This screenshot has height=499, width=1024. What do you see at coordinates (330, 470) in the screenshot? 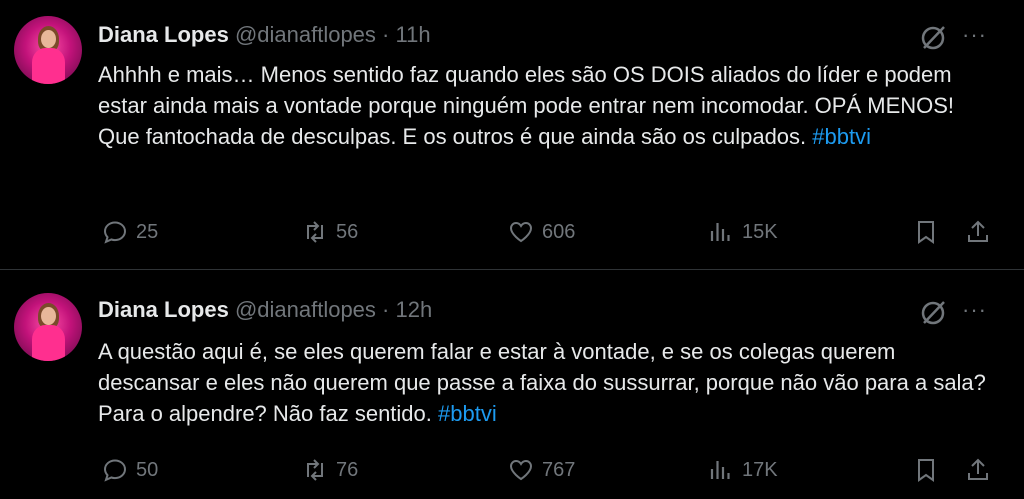
I see `repost-button: 76` at bounding box center [330, 470].